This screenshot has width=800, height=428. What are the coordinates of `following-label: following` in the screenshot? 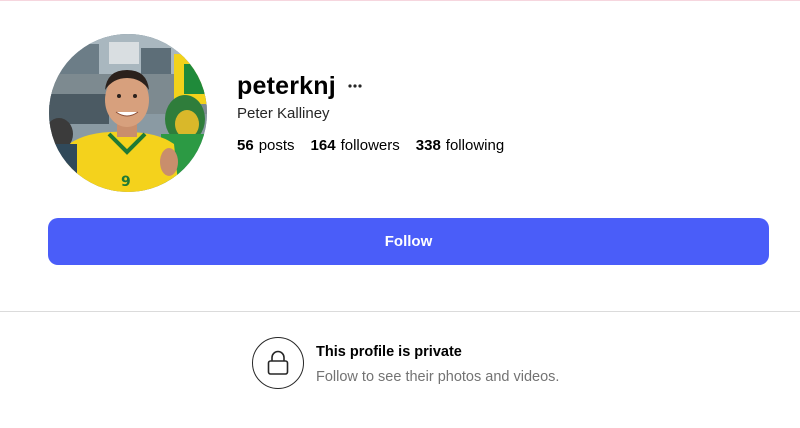 It's located at (475, 145).